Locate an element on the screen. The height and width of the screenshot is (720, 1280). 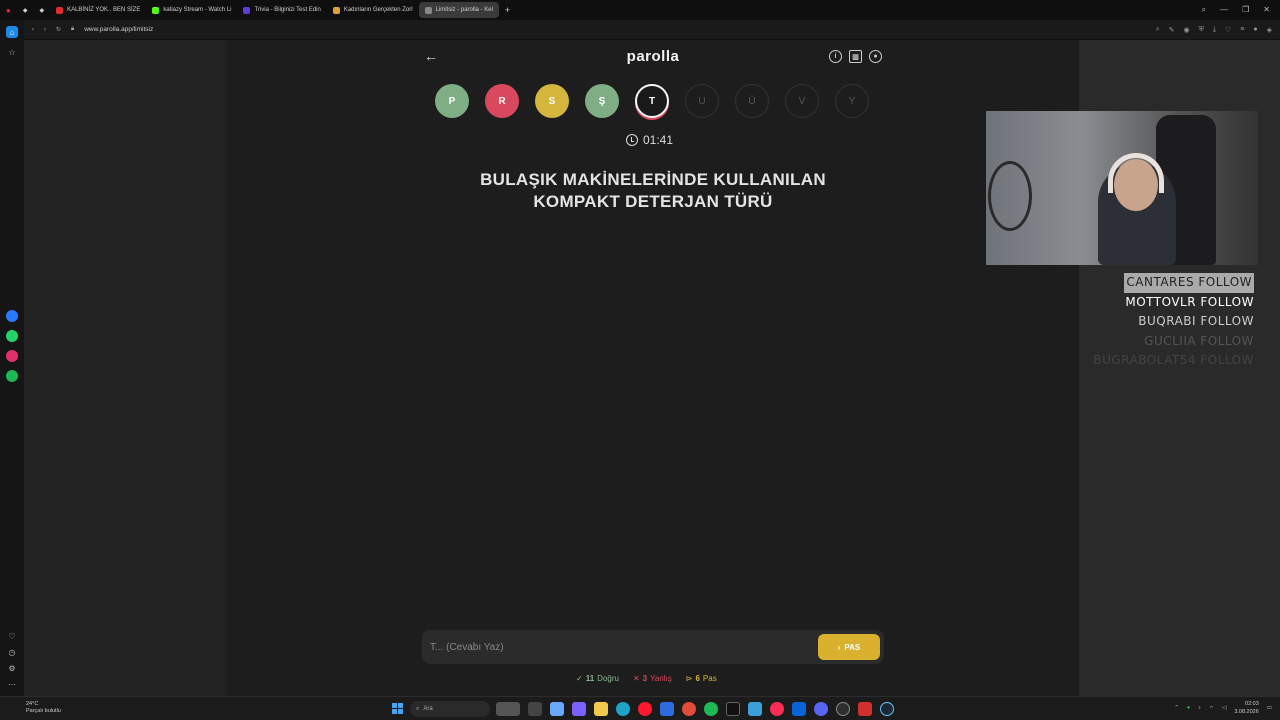
capcut-icon is located at coordinates (733, 709).